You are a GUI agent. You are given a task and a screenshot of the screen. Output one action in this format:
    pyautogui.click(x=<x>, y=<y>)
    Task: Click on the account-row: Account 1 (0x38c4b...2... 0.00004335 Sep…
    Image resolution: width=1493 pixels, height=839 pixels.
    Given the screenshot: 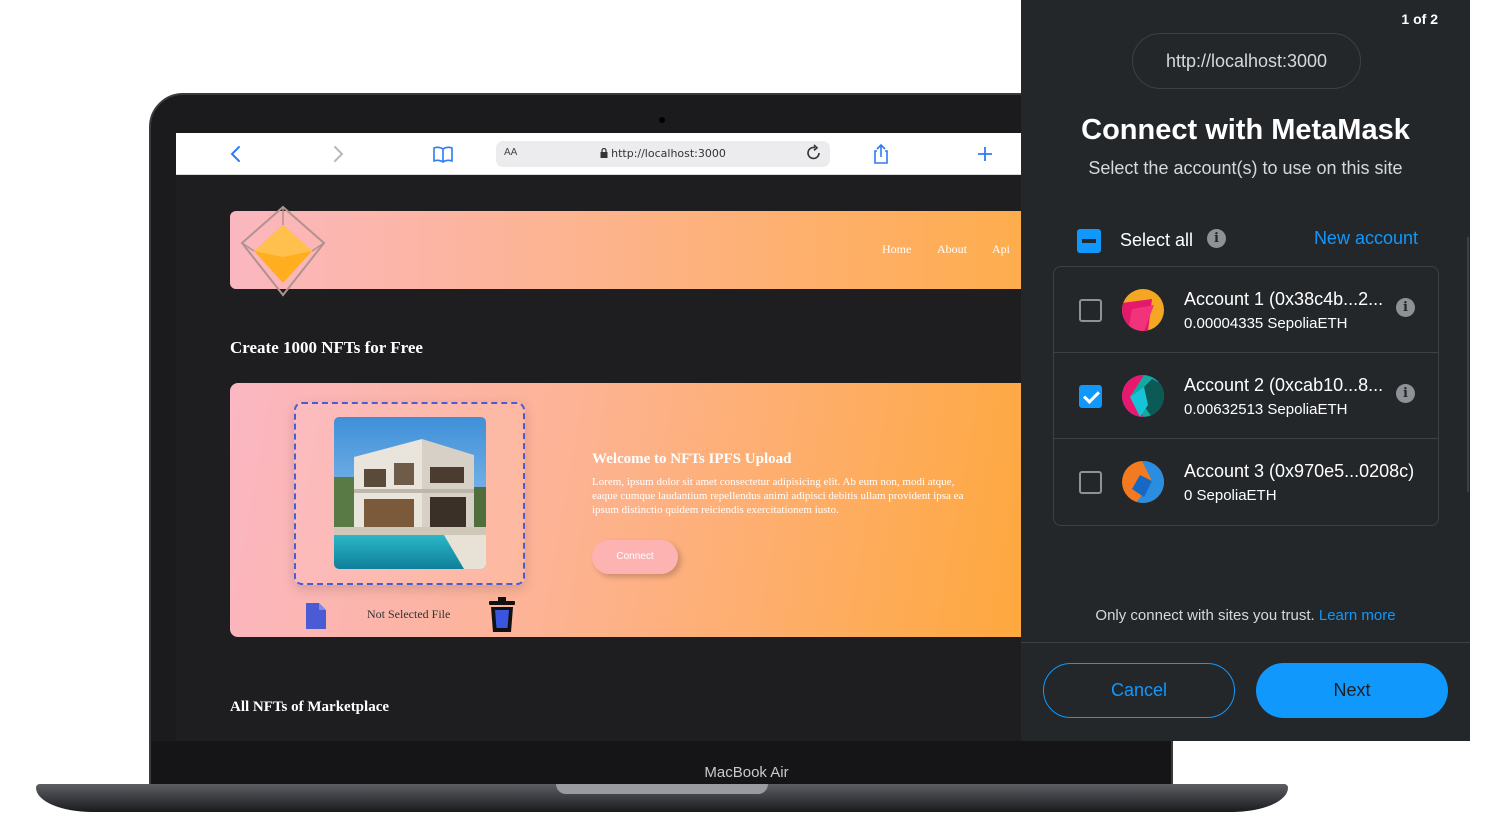 What is the action you would take?
    pyautogui.click(x=1246, y=310)
    